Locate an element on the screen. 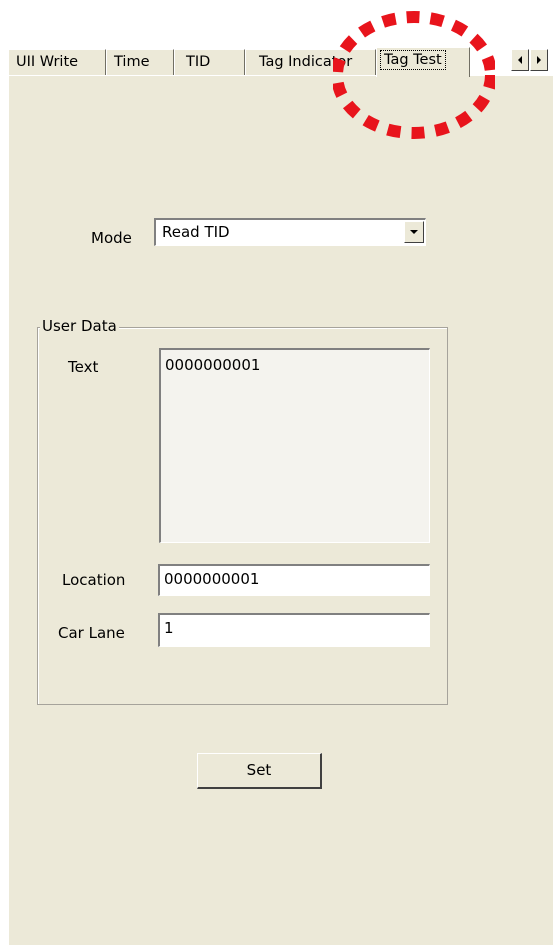 This screenshot has width=553, height=945. triangle-right-icon is located at coordinates (539, 60).